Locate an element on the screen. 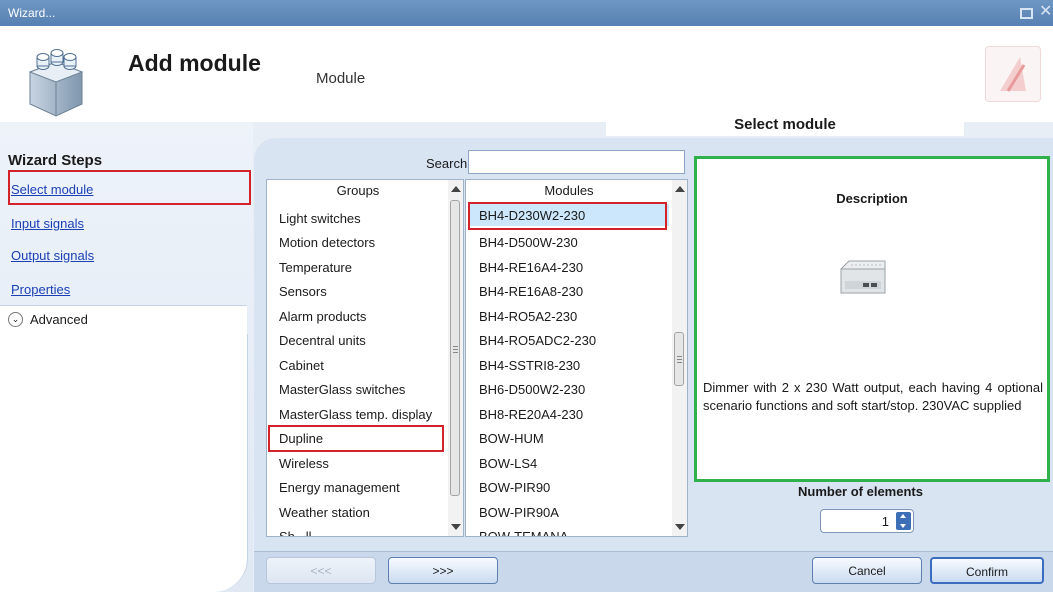 The image size is (1053, 592). module-item: BH4-RO5A2-230 is located at coordinates (528, 316).